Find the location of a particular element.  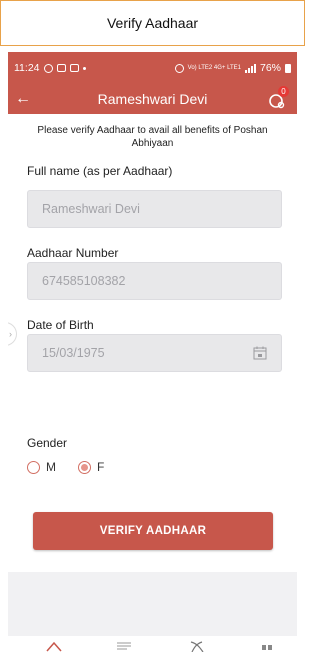

battery-percent: 76% is located at coordinates (270, 68).